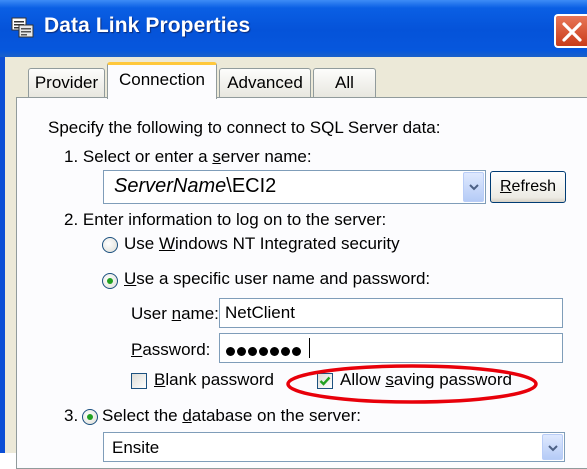  Describe the element at coordinates (231, 415) in the screenshot. I see `step3-label: Select the database on the server:` at that location.